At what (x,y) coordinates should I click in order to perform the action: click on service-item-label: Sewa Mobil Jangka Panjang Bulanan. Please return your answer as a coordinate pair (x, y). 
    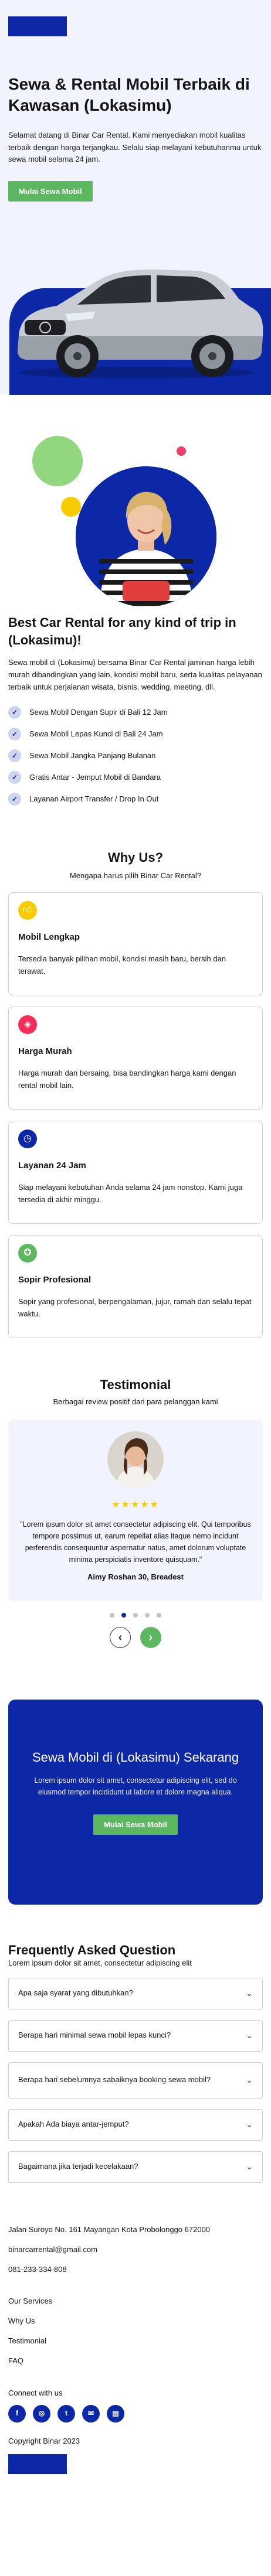
    Looking at the image, I should click on (92, 755).